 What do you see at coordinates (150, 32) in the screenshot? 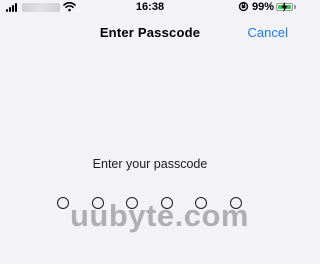
I see `navigation-bar: Enter Passcode Cancel` at bounding box center [150, 32].